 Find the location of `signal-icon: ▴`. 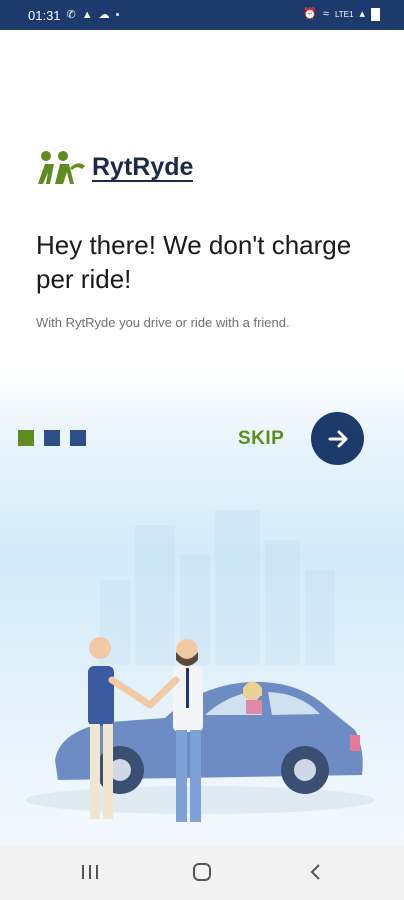

signal-icon: ▴ is located at coordinates (362, 14).